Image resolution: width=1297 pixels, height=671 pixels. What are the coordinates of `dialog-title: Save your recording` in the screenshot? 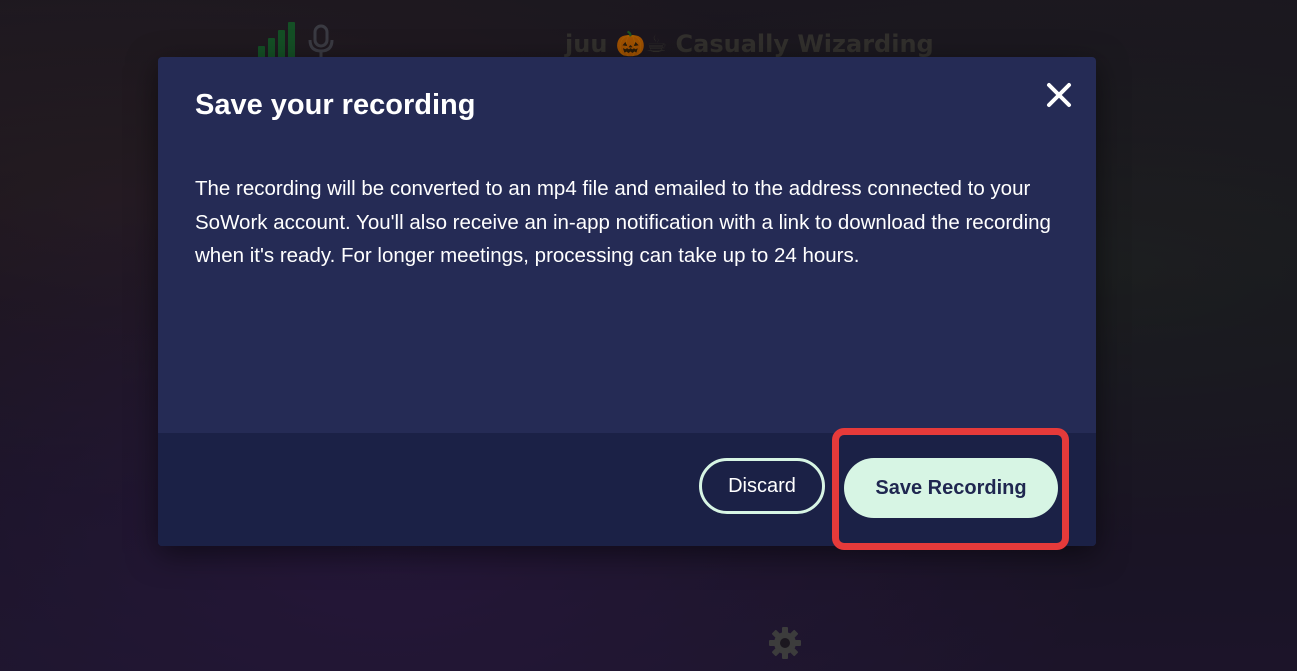 It's located at (335, 105).